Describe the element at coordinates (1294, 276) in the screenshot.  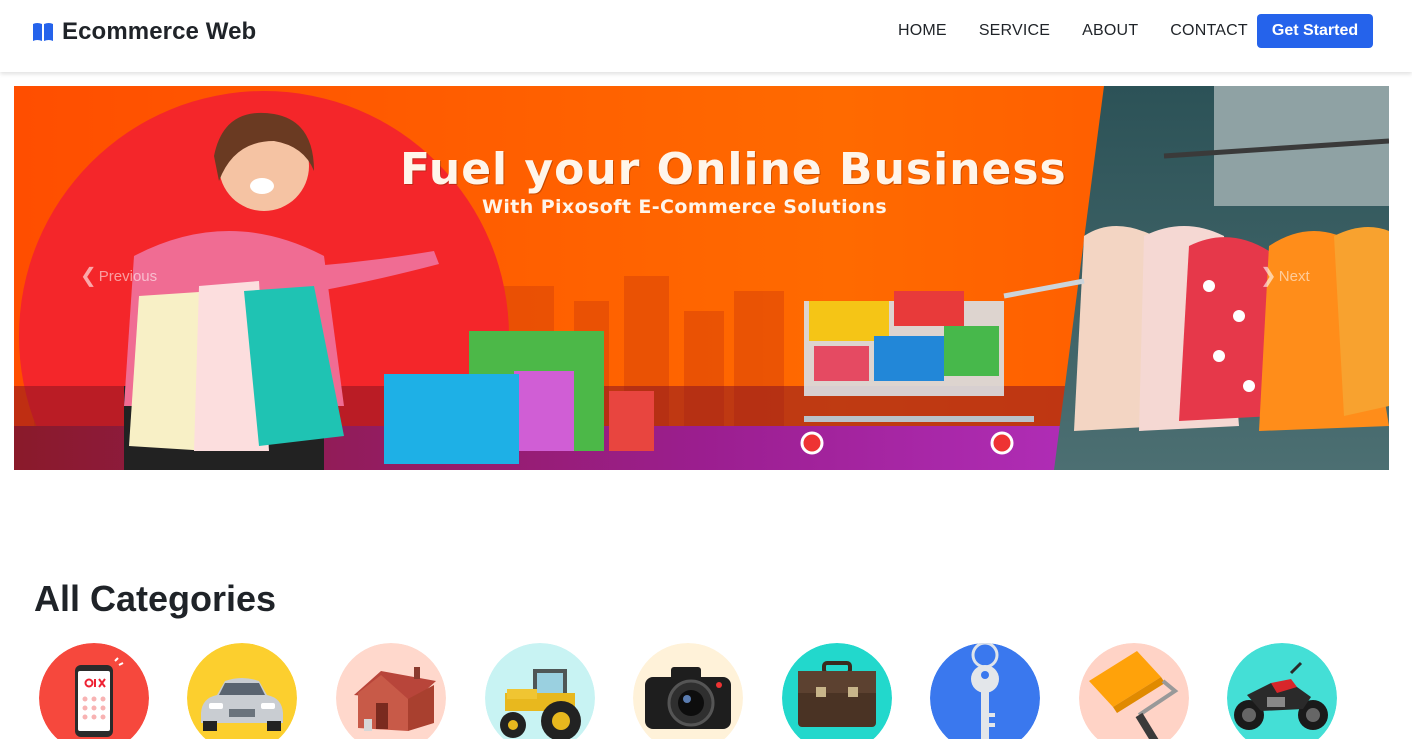
I see `carousel-next-label: Next` at that location.